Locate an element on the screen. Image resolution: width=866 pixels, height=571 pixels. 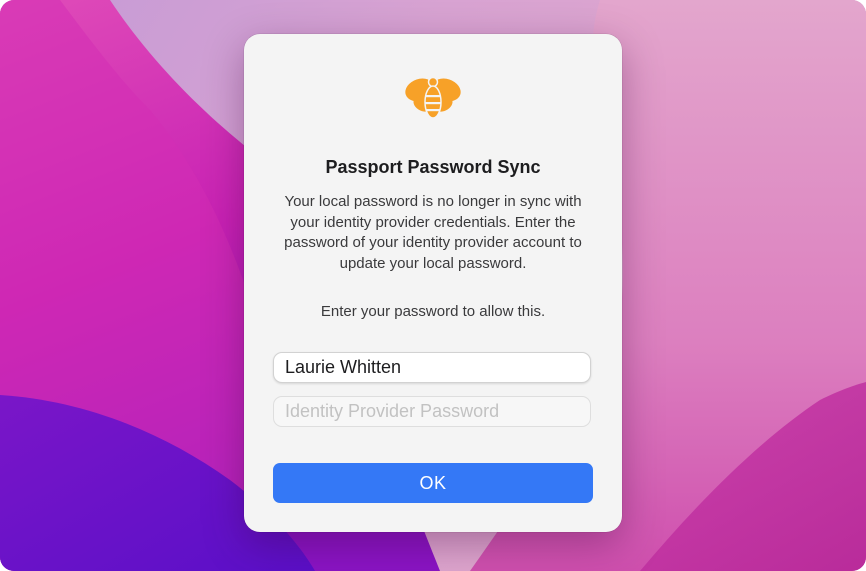
dialog-prompt: Enter your password to allow this. is located at coordinates (433, 311).